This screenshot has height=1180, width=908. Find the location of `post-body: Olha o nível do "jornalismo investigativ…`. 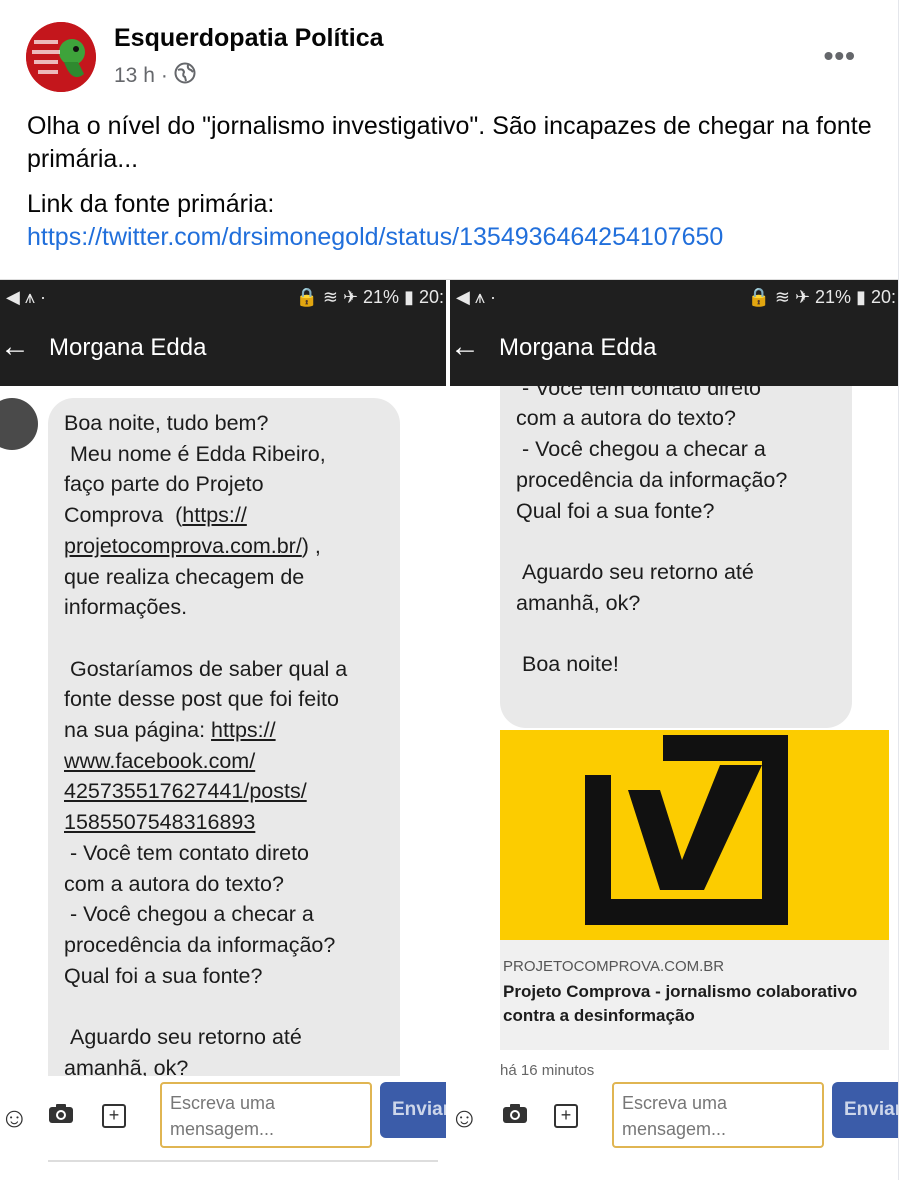

post-body: Olha o nível do "jornalismo investigativ… is located at coordinates (452, 188).